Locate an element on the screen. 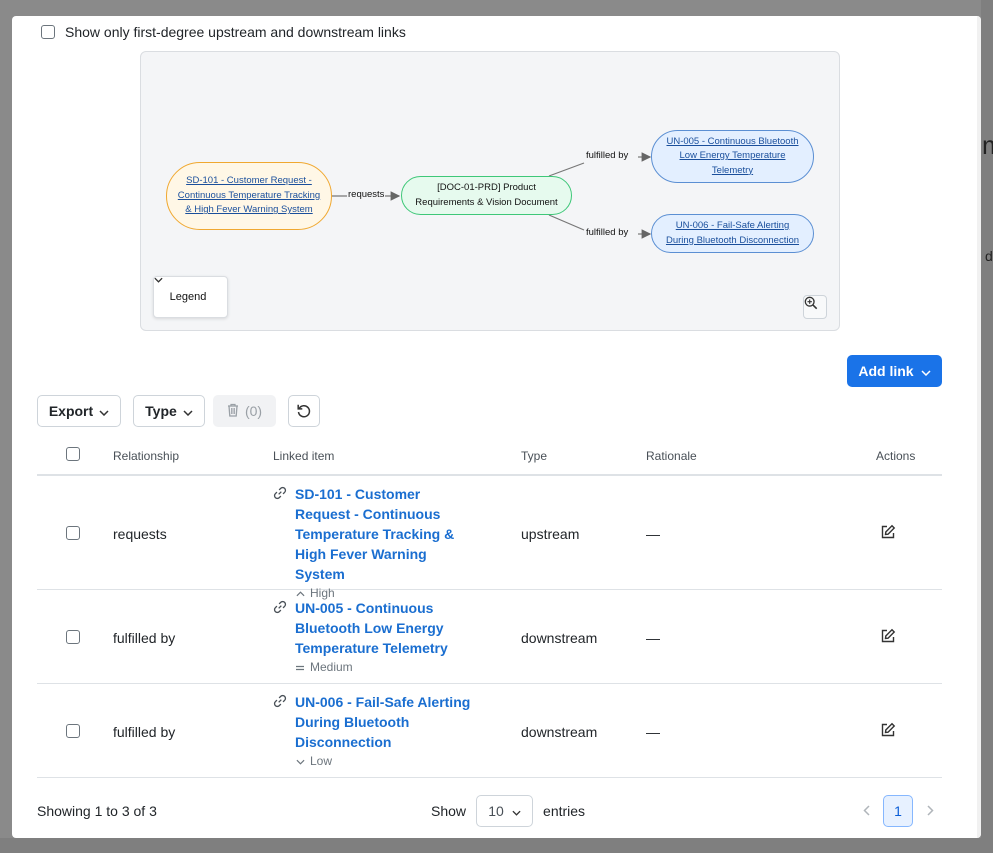 The width and height of the screenshot is (993, 853). zoom-in-icon is located at coordinates (811, 303).